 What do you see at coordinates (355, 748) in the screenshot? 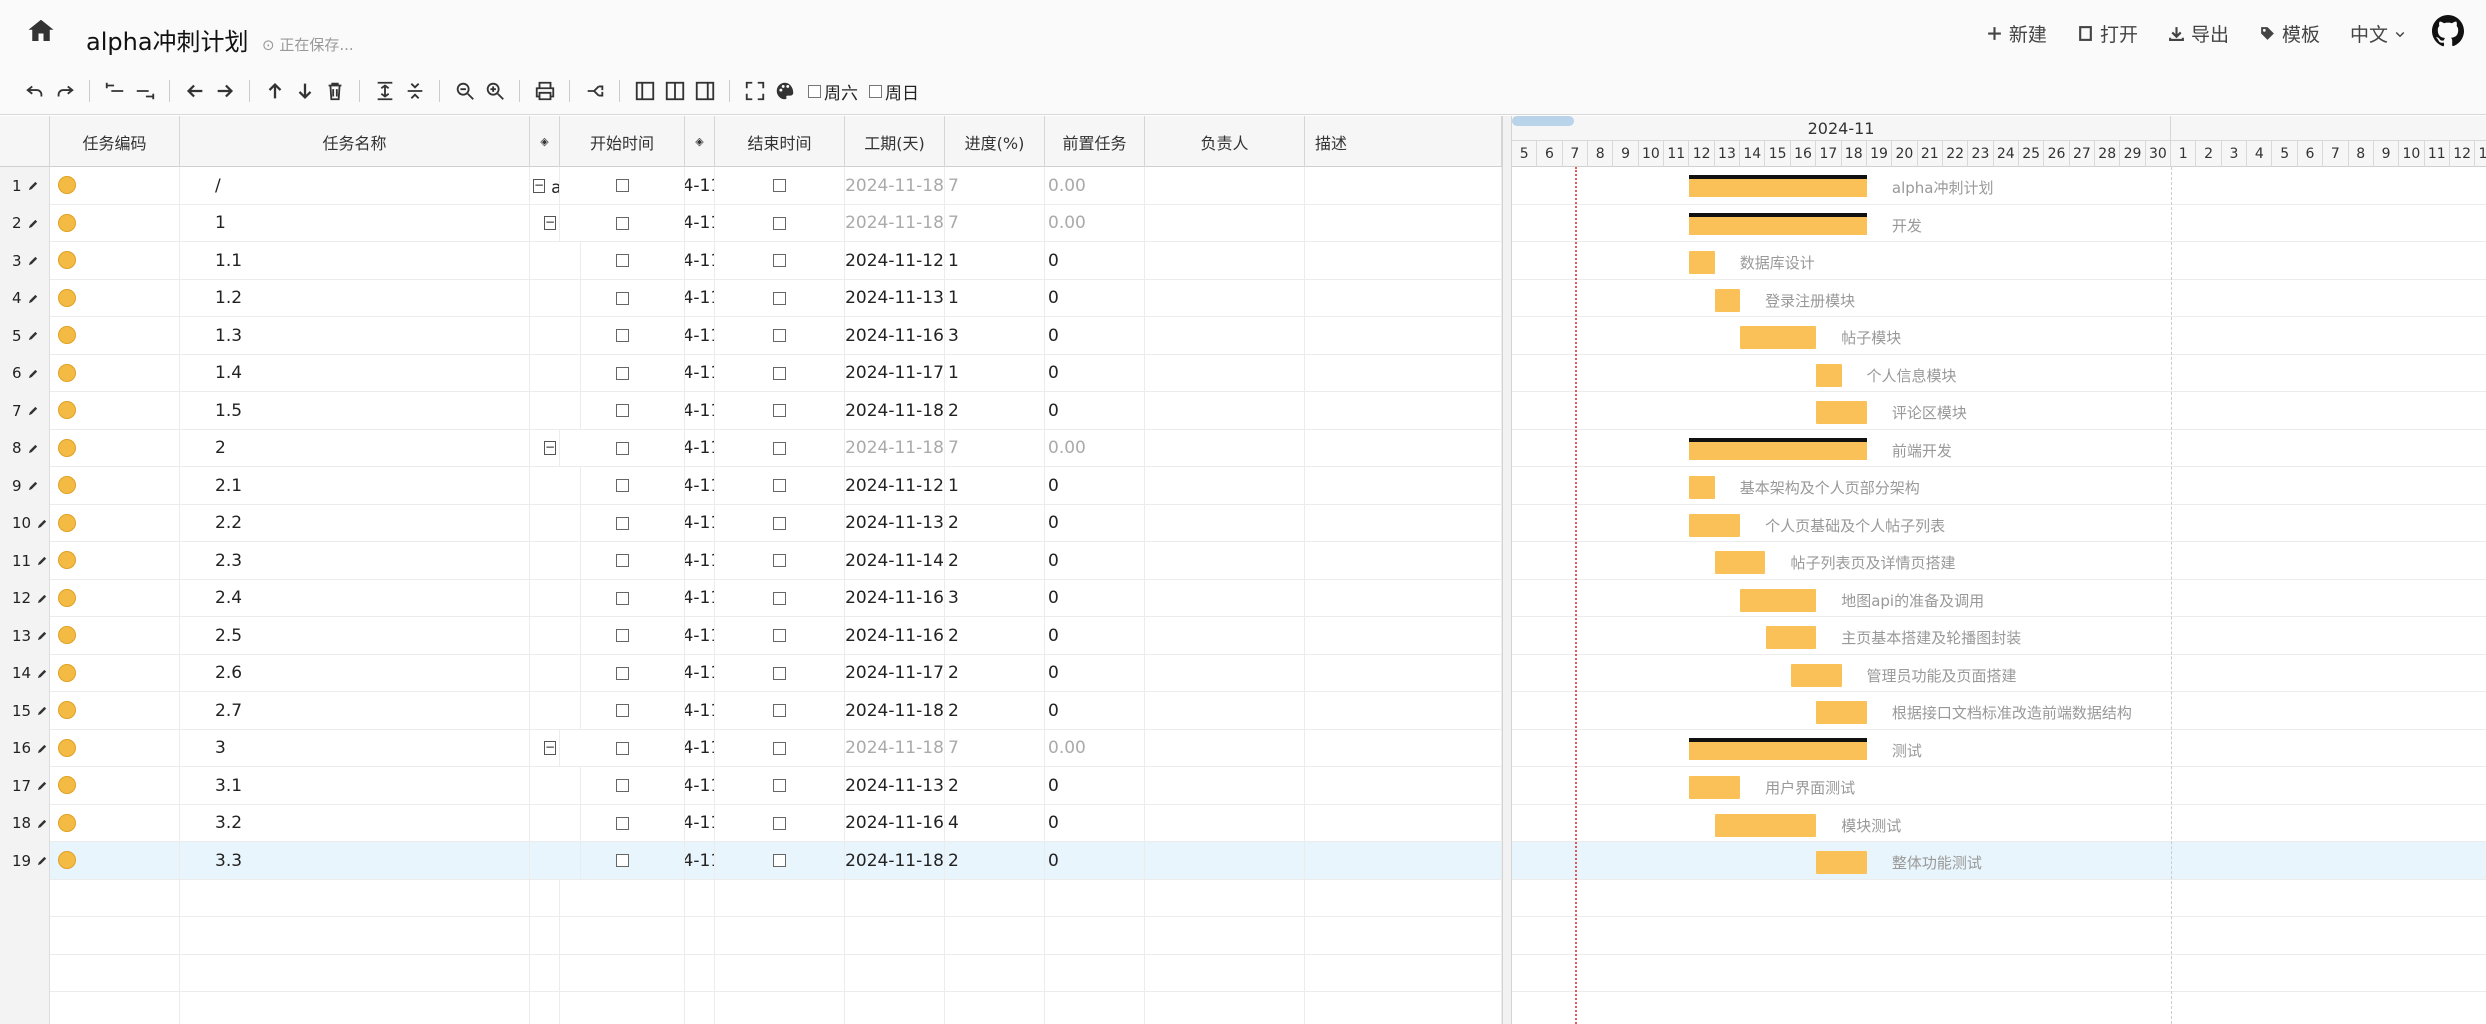
I see `task-code: 3` at bounding box center [355, 748].